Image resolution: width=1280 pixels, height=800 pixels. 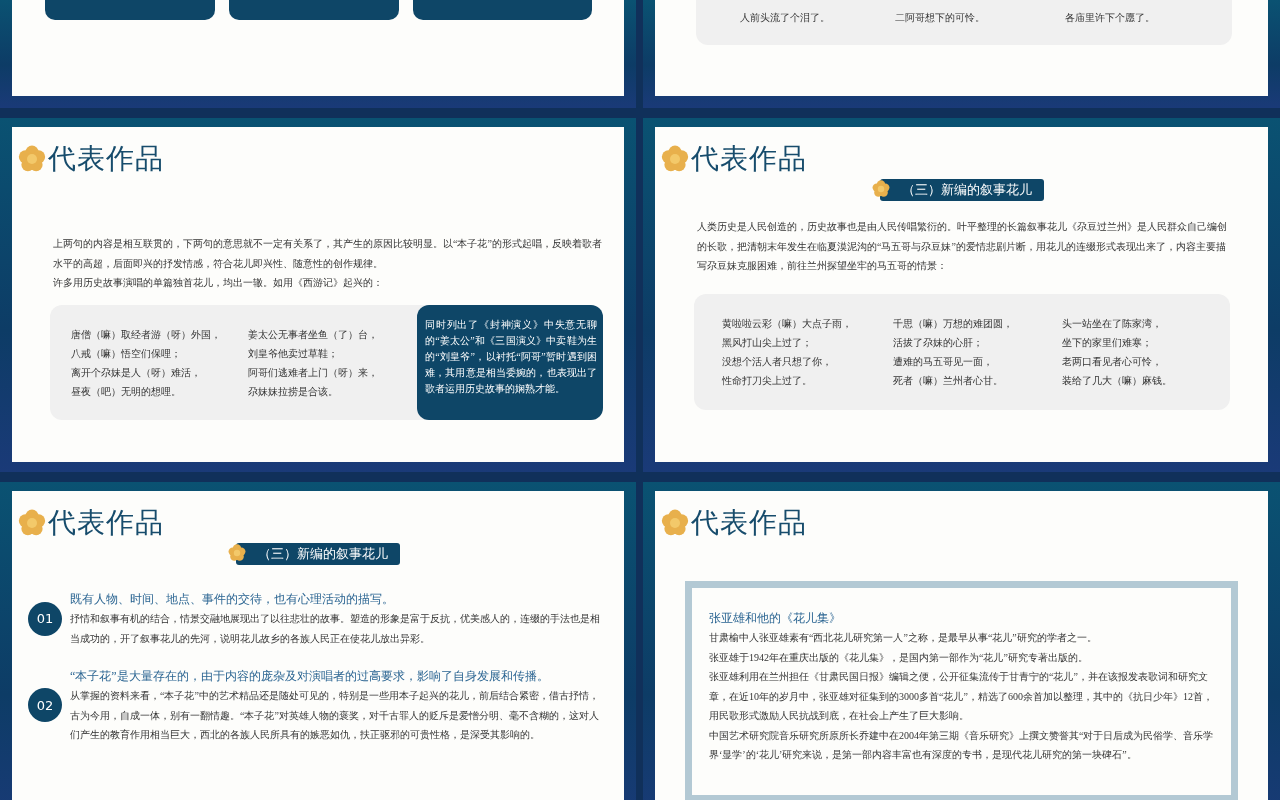 What do you see at coordinates (232, 599) in the screenshot?
I see `point-heading: 既有人物、时间、地点、事件的交待，也有心理活动的描写。` at bounding box center [232, 599].